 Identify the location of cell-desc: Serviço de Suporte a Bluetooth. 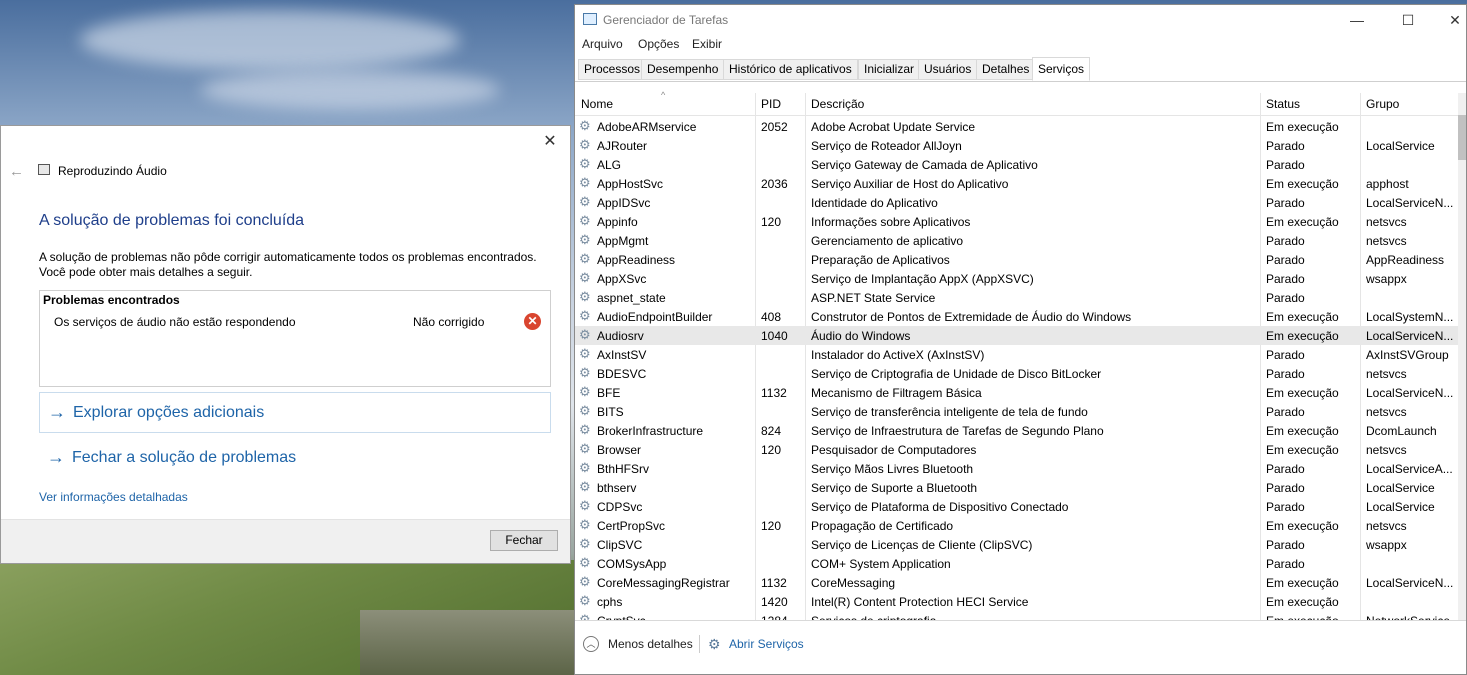
(894, 488).